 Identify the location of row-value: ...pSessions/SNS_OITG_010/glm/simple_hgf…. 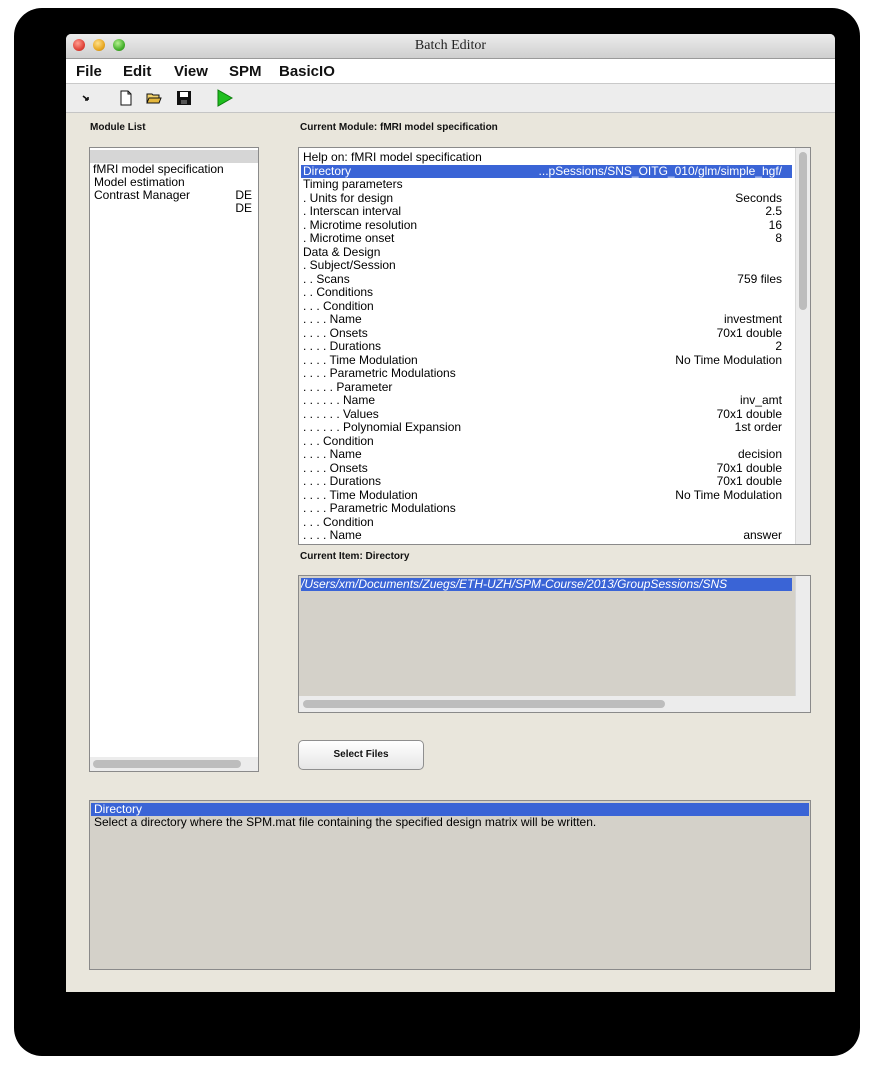
(660, 170).